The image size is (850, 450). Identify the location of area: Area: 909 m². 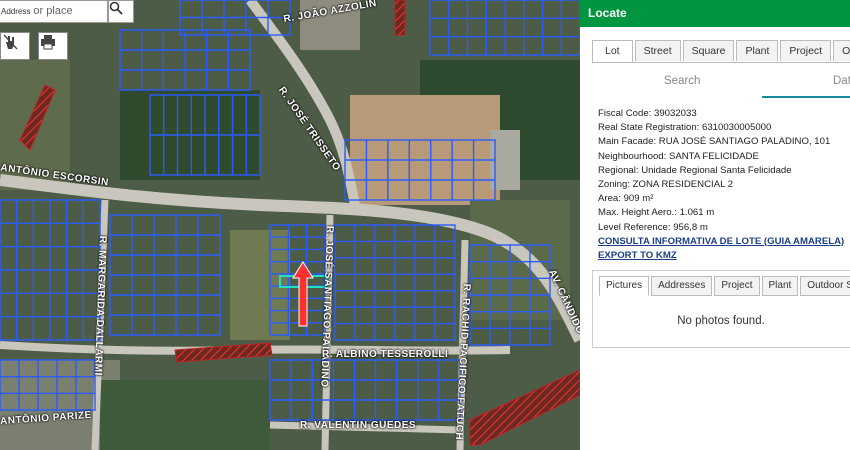
(626, 199).